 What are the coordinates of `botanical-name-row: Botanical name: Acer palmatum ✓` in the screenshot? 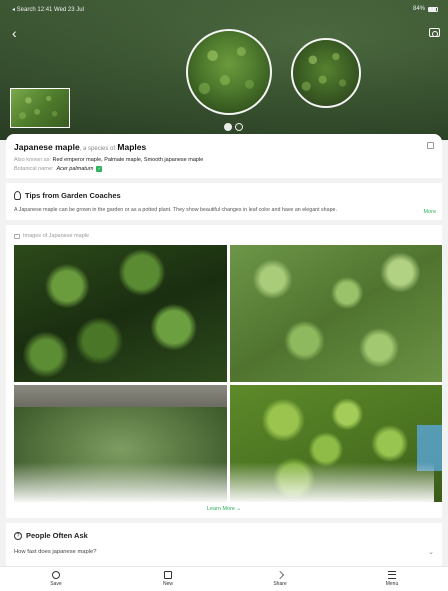 It's located at (224, 169).